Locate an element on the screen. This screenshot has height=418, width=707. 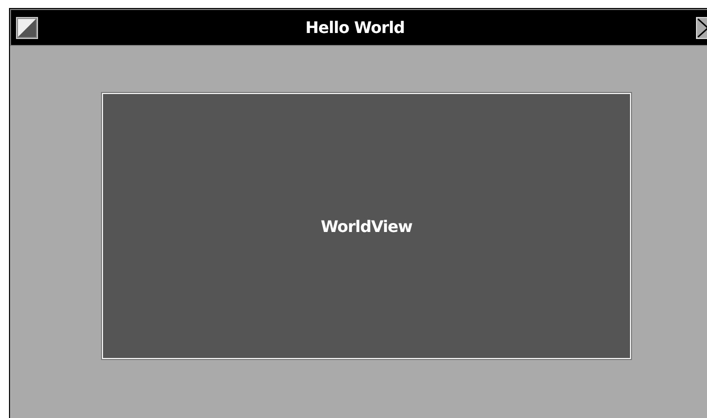
view-label: WorldView is located at coordinates (366, 226).